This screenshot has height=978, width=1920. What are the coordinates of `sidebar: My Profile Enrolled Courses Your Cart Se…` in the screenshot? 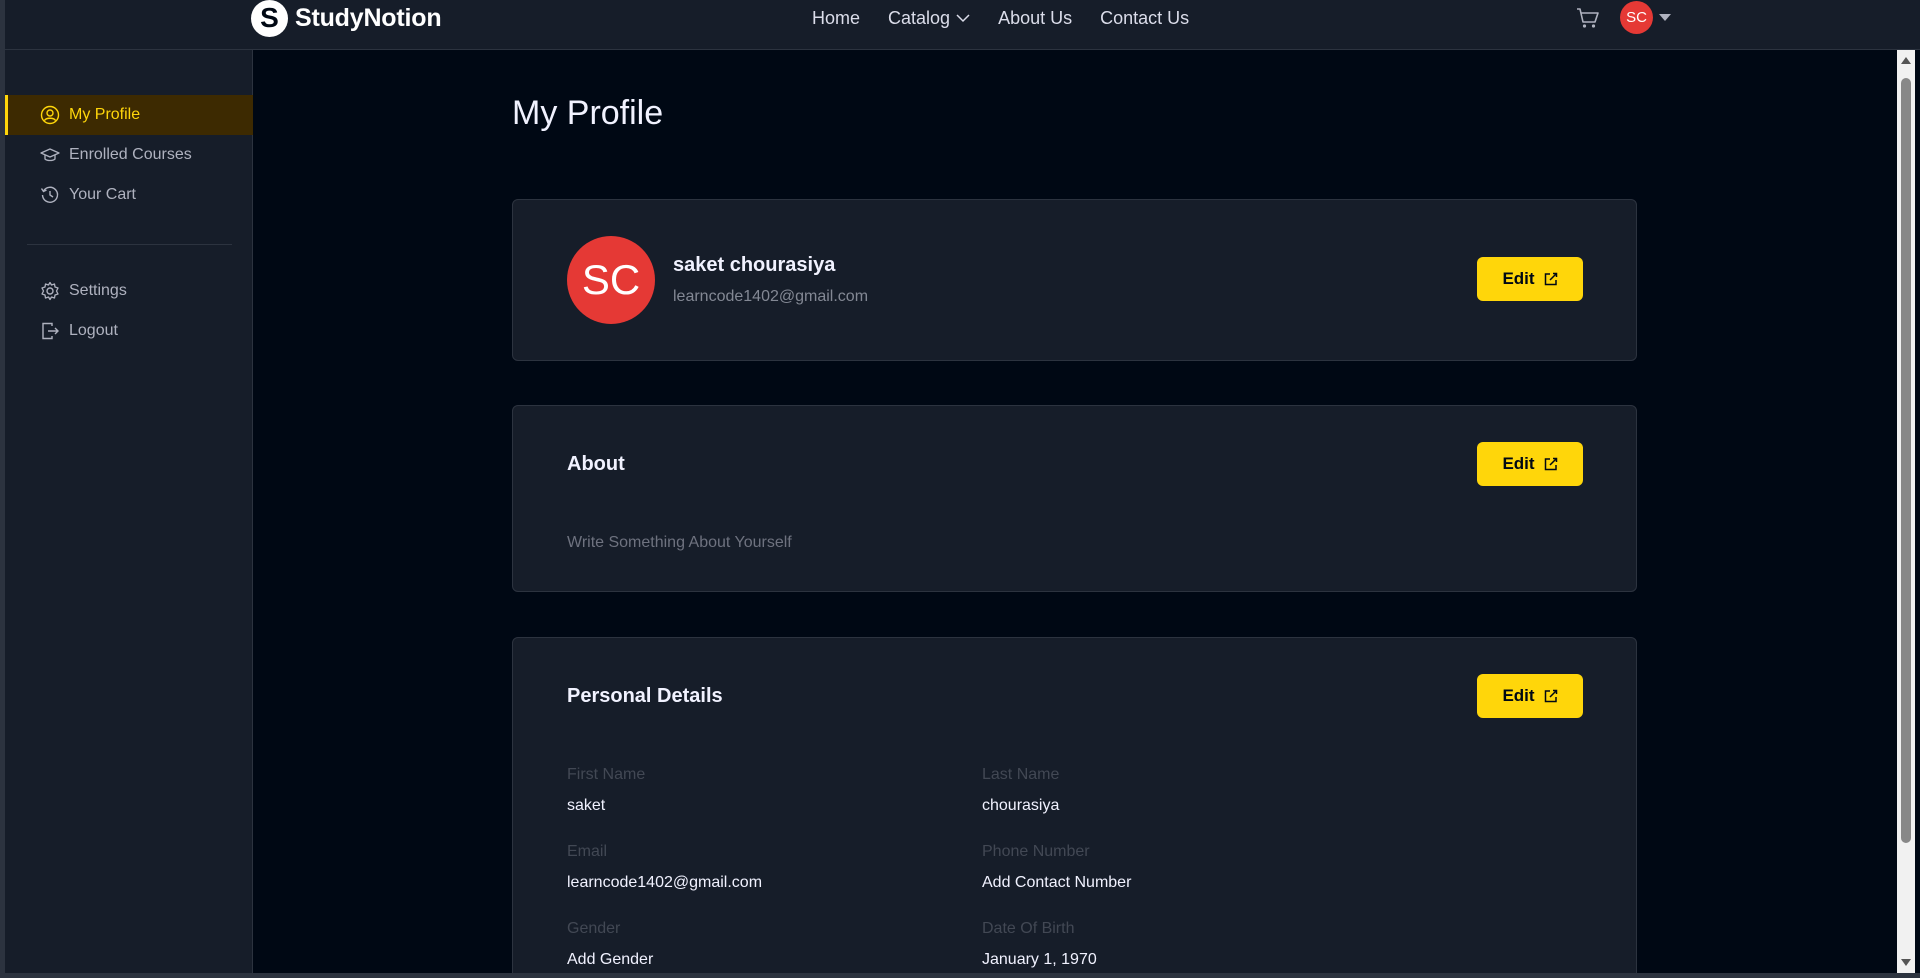 It's located at (129, 511).